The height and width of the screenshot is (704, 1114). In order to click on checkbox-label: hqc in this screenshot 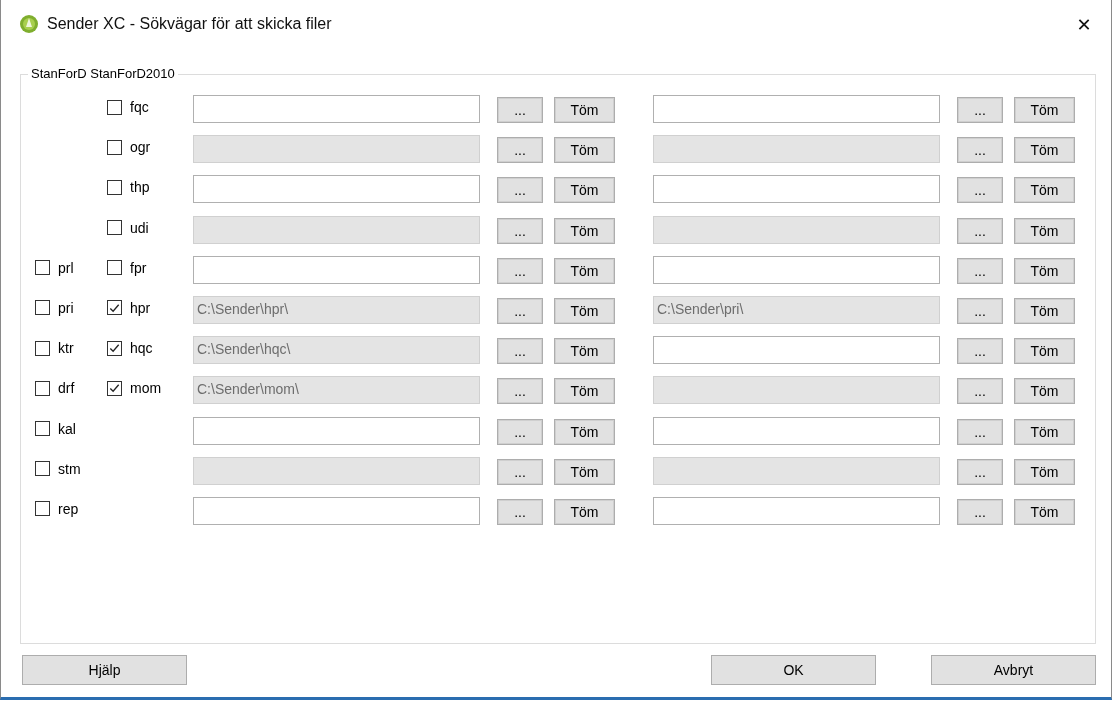, I will do `click(141, 348)`.